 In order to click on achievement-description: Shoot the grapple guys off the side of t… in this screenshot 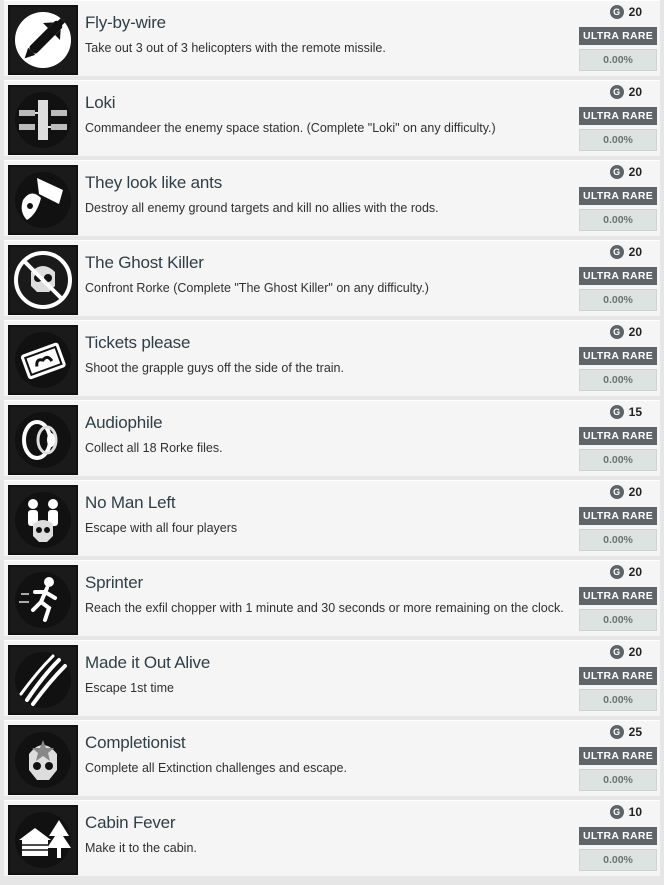, I will do `click(214, 368)`.